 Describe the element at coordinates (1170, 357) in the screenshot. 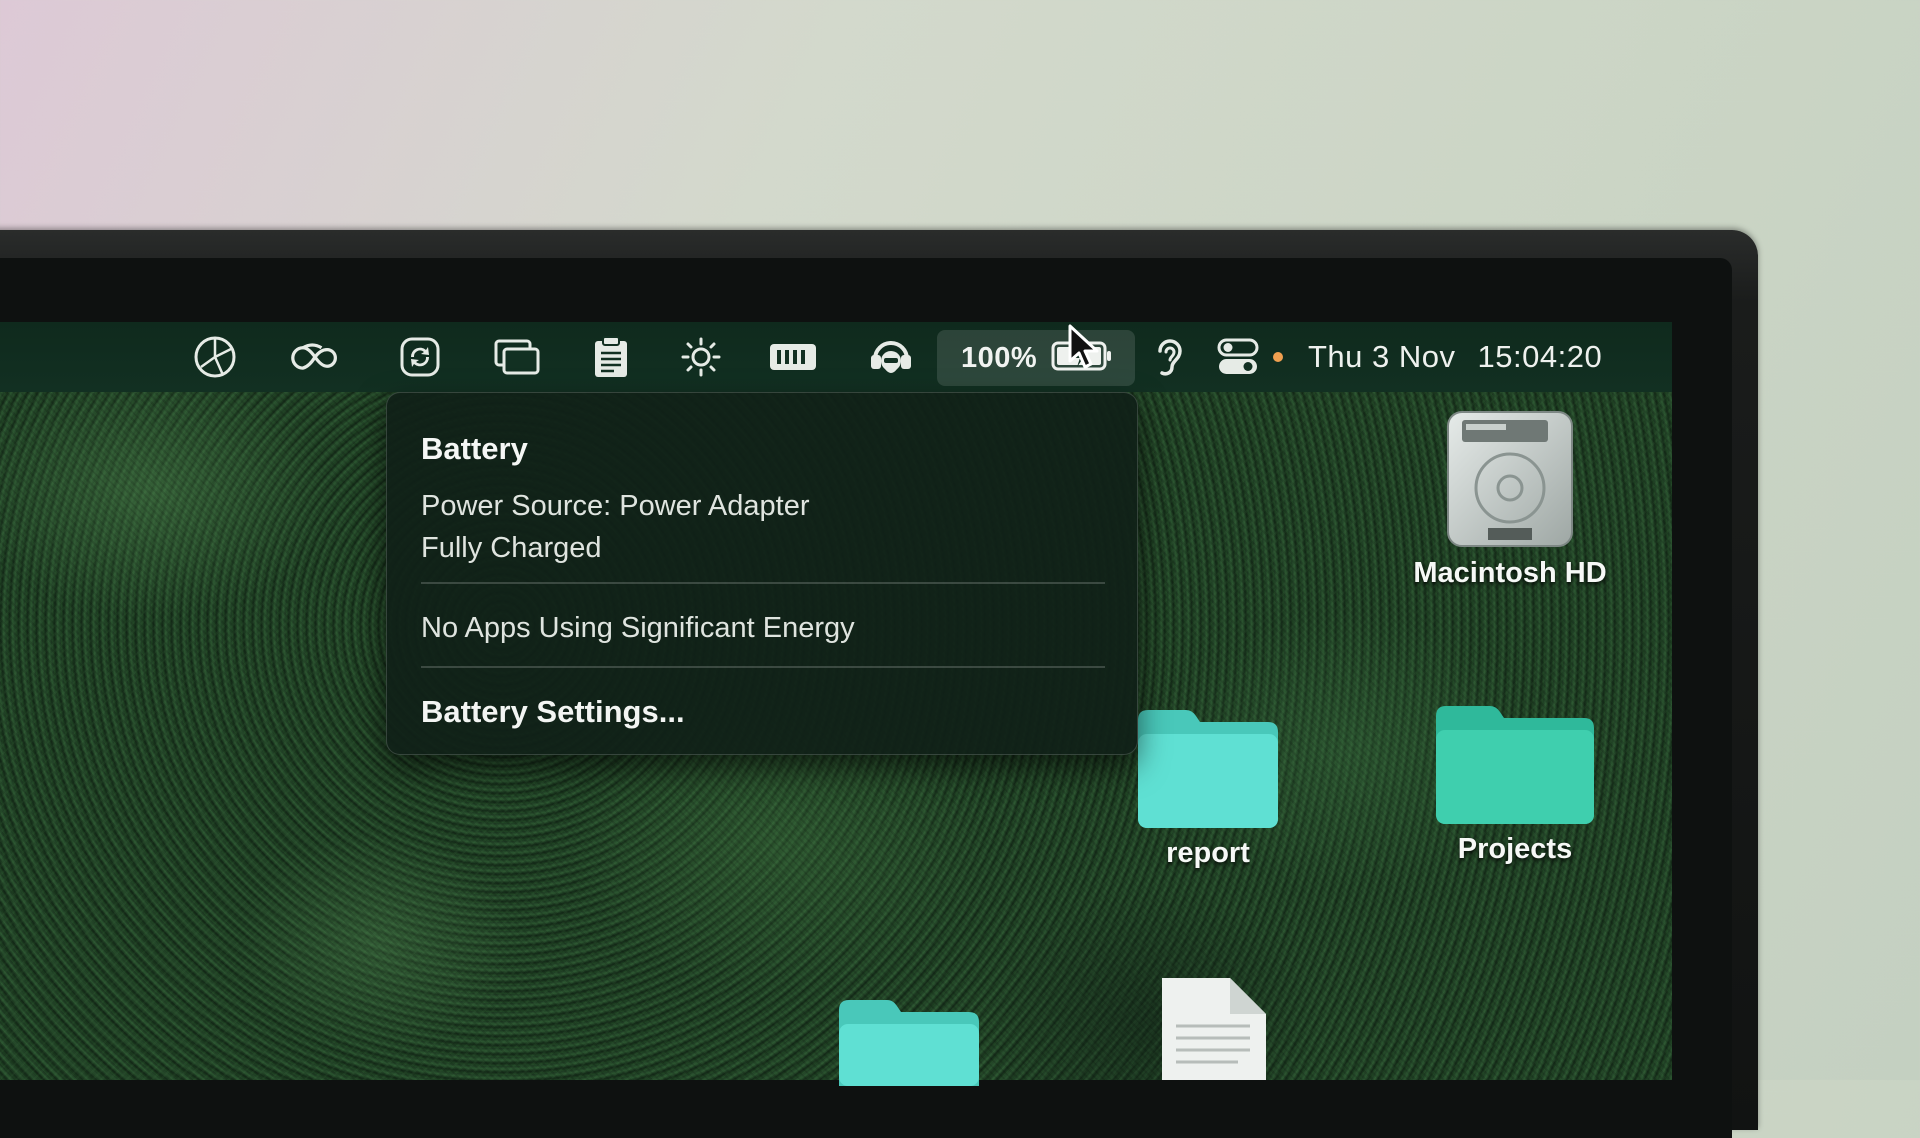

I see `hearing-icon` at that location.